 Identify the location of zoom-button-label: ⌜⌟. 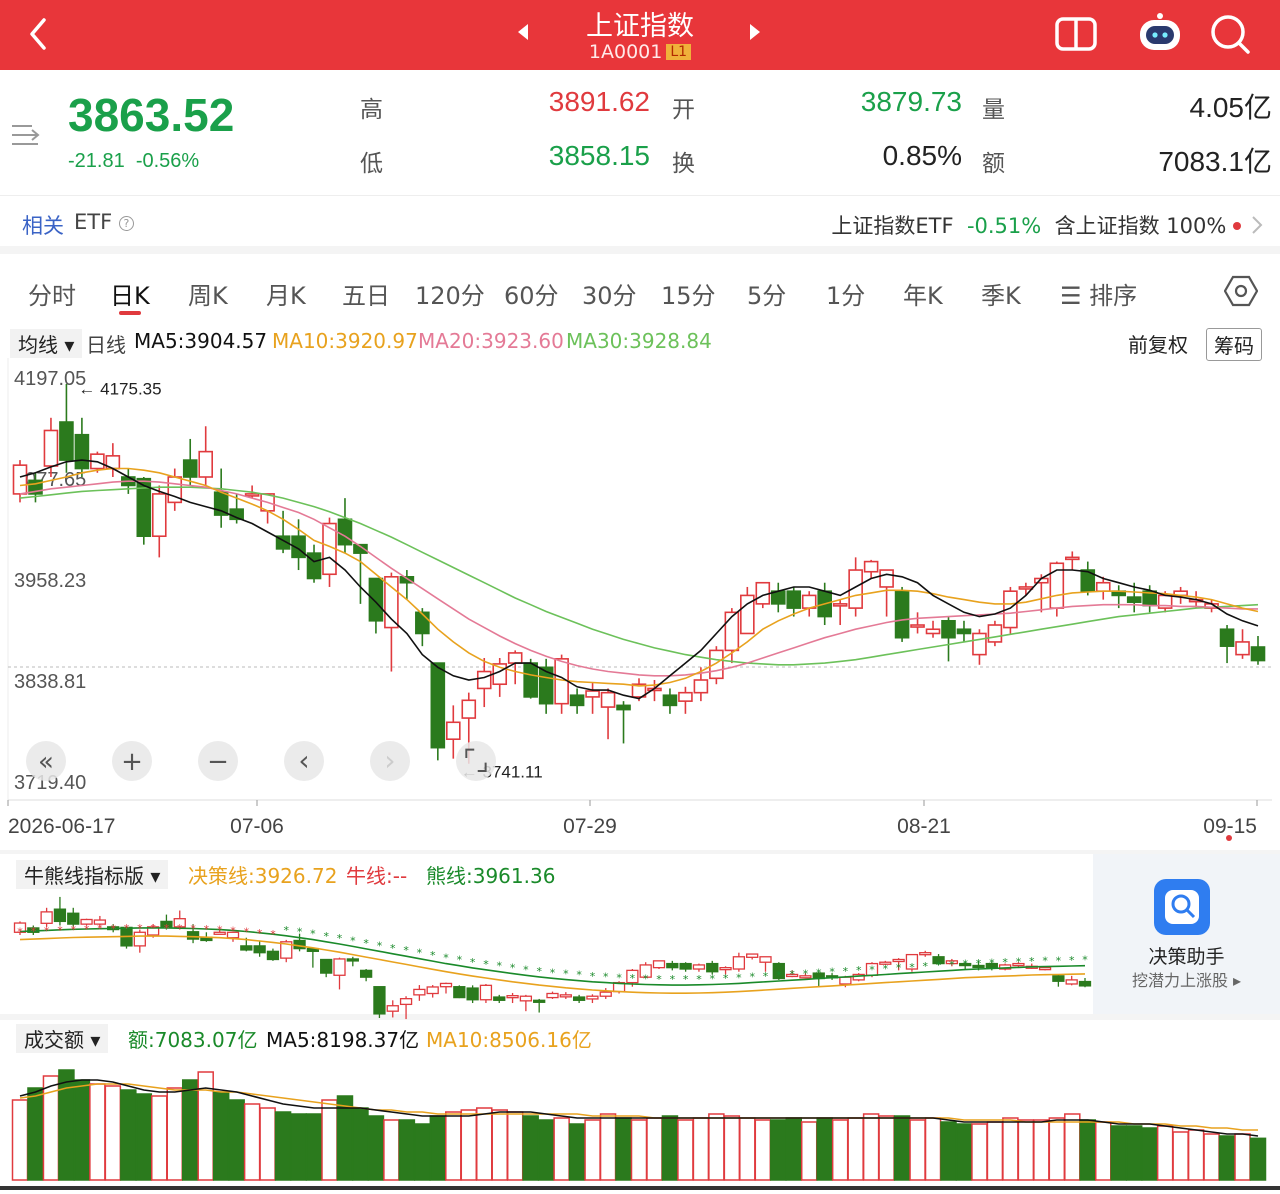
(476, 760).